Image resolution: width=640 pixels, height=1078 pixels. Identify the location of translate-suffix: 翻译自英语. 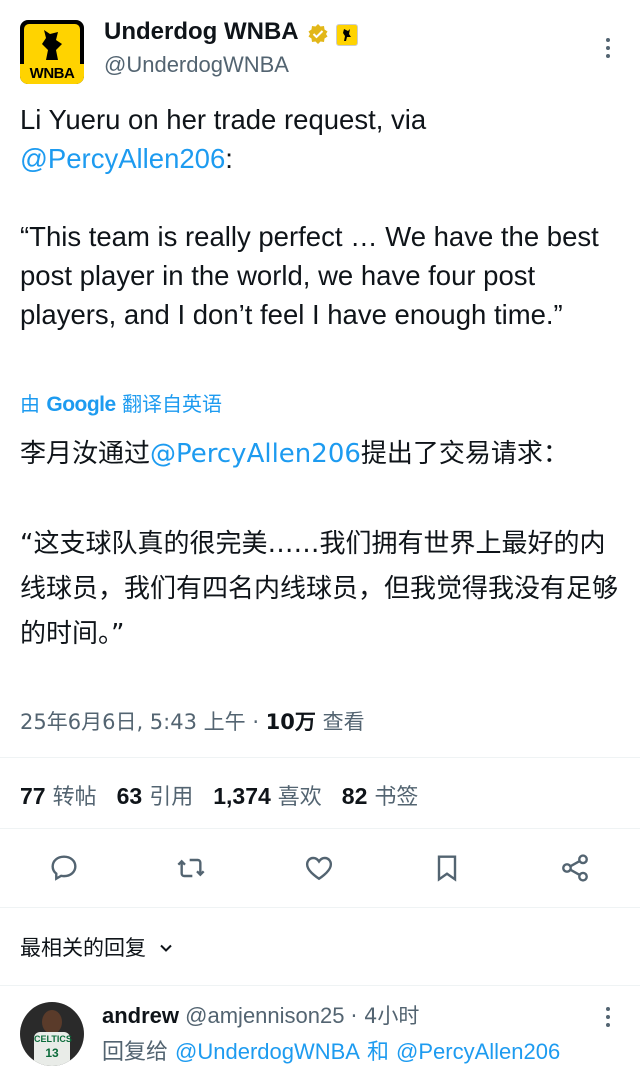
(172, 404).